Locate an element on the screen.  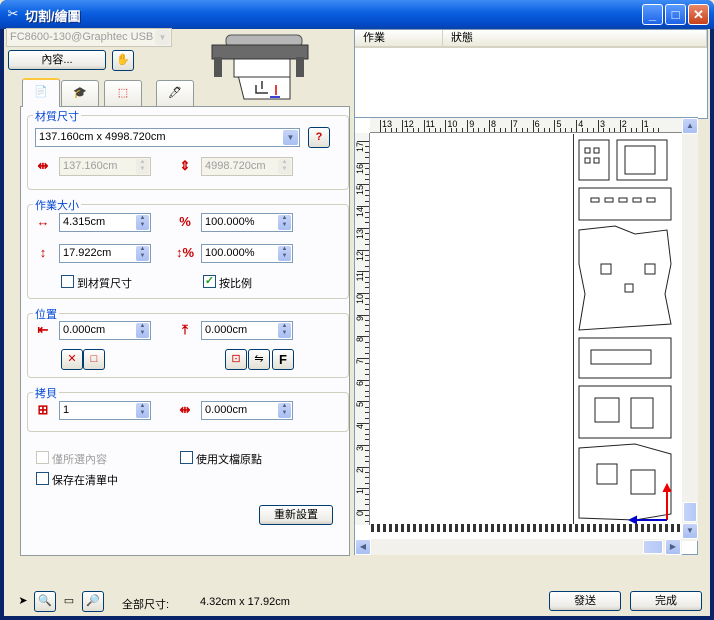
selected-only-checkbox is located at coordinates (42, 457).